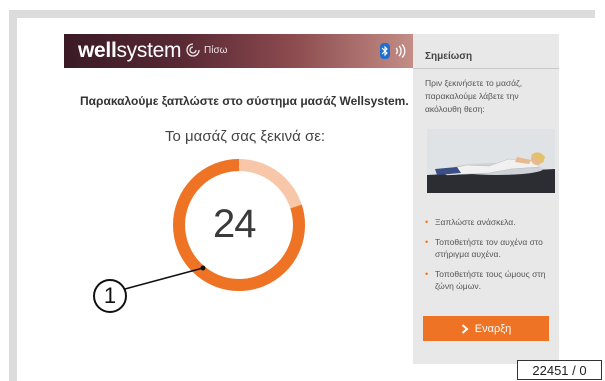 Image resolution: width=605 pixels, height=381 pixels. What do you see at coordinates (470, 222) in the screenshot?
I see `step-item: • Ξαπλώστε ανάσκελα.` at bounding box center [470, 222].